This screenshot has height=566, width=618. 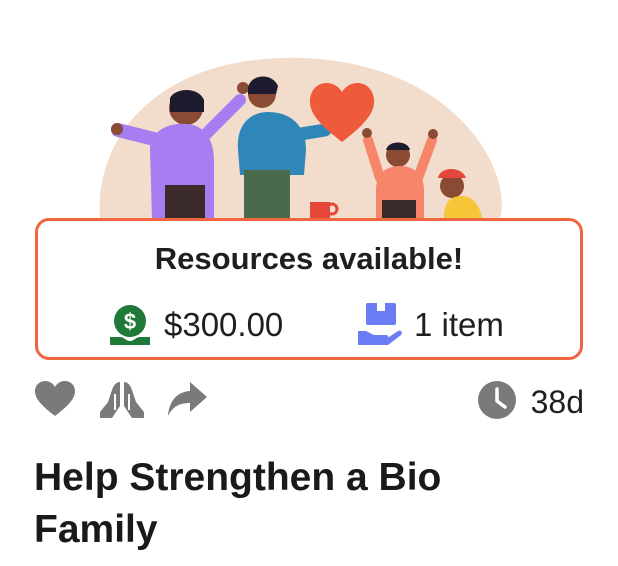 I want to click on action-bar: 38d, so click(x=309, y=401).